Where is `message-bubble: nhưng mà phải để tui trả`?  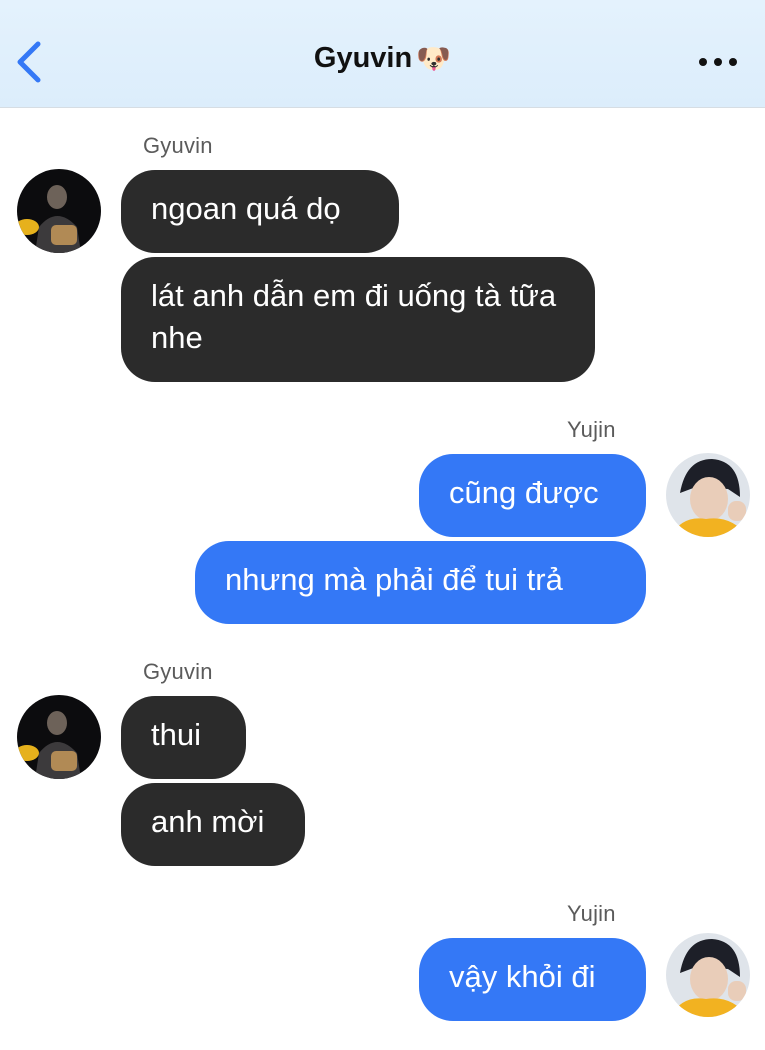
message-bubble: nhưng mà phải để tui trả is located at coordinates (420, 582).